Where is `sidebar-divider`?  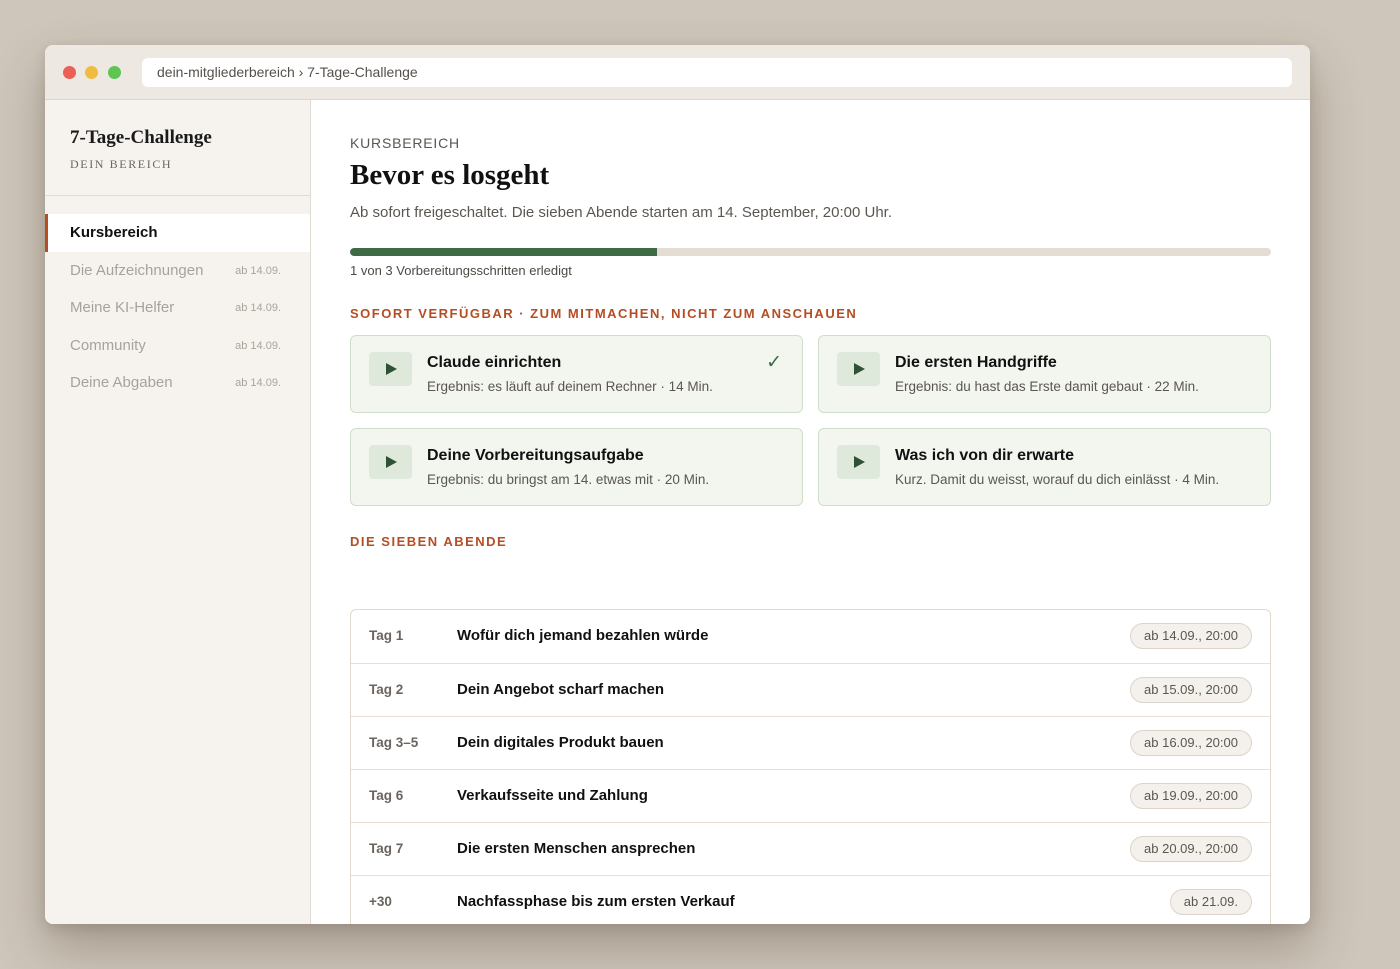 sidebar-divider is located at coordinates (177, 195).